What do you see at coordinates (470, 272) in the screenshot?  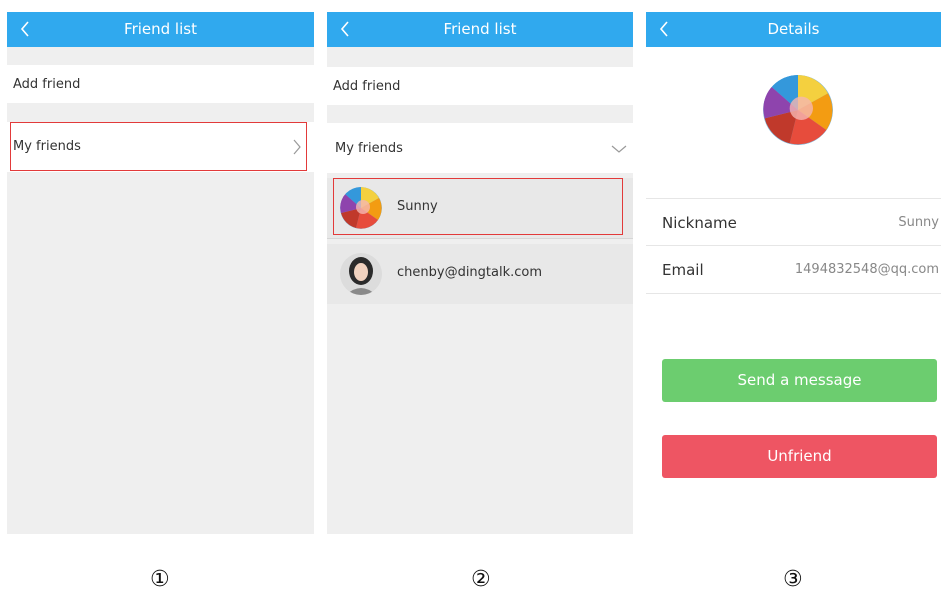 I see `friend-name: chenby@dingtalk.com` at bounding box center [470, 272].